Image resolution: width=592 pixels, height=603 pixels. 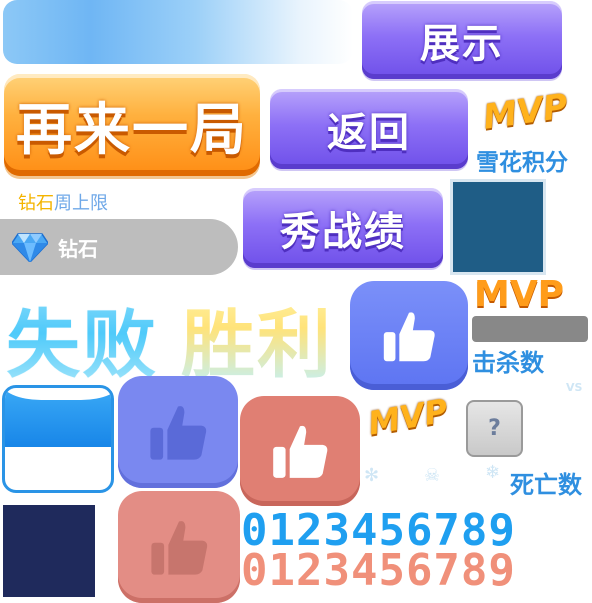 I want to click on blue-gradient-bar, so click(x=178, y=32).